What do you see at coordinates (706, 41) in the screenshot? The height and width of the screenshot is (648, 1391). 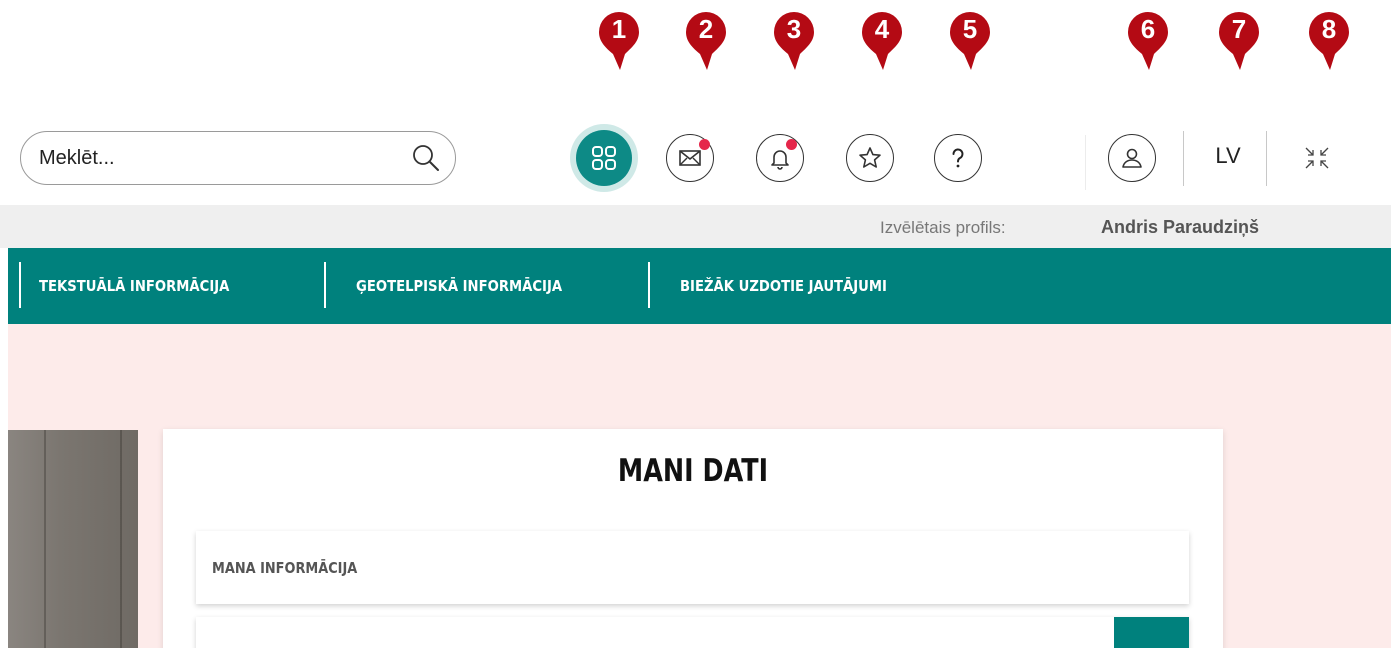 I see `marker-2: 2` at bounding box center [706, 41].